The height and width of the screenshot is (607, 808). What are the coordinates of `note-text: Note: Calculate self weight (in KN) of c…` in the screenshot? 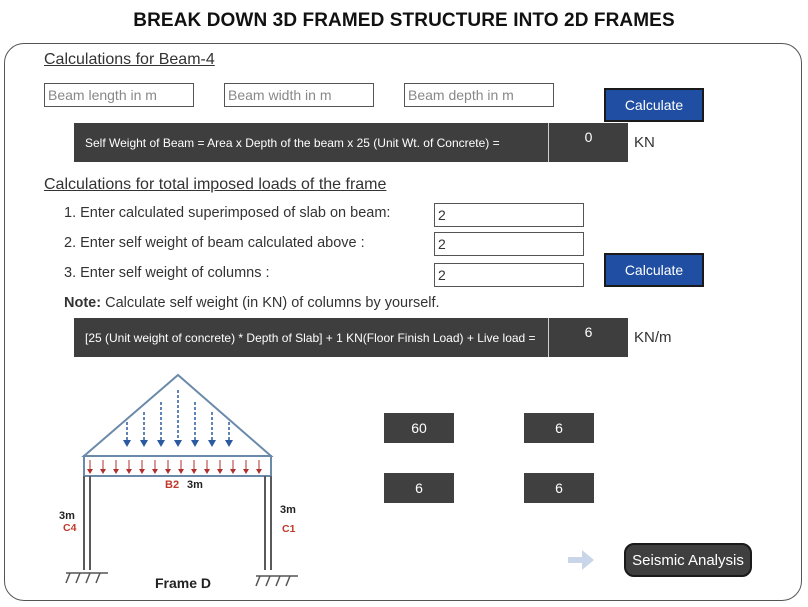 It's located at (252, 303).